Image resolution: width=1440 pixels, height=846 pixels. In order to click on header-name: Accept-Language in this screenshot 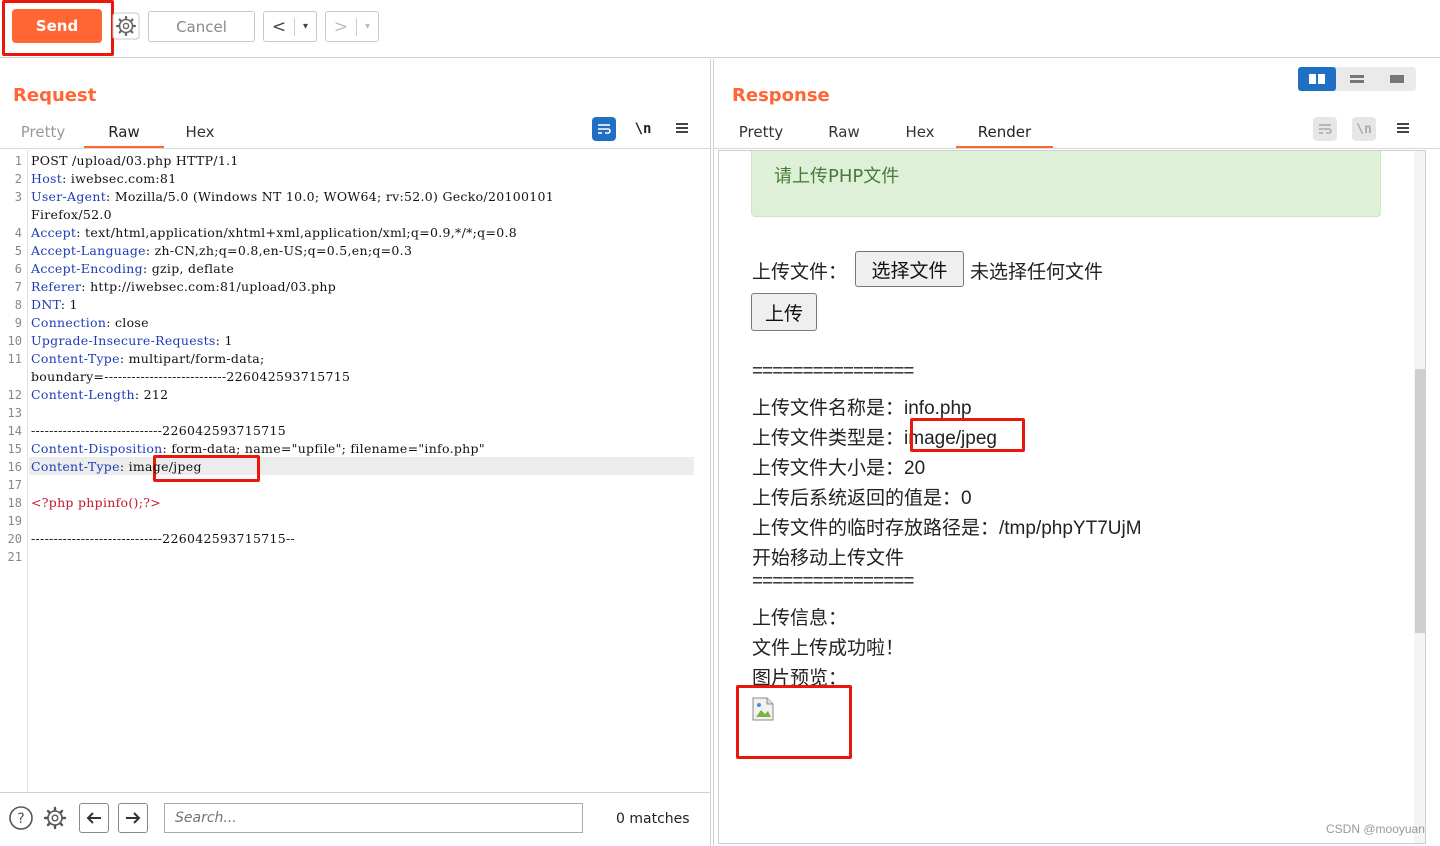, I will do `click(88, 250)`.